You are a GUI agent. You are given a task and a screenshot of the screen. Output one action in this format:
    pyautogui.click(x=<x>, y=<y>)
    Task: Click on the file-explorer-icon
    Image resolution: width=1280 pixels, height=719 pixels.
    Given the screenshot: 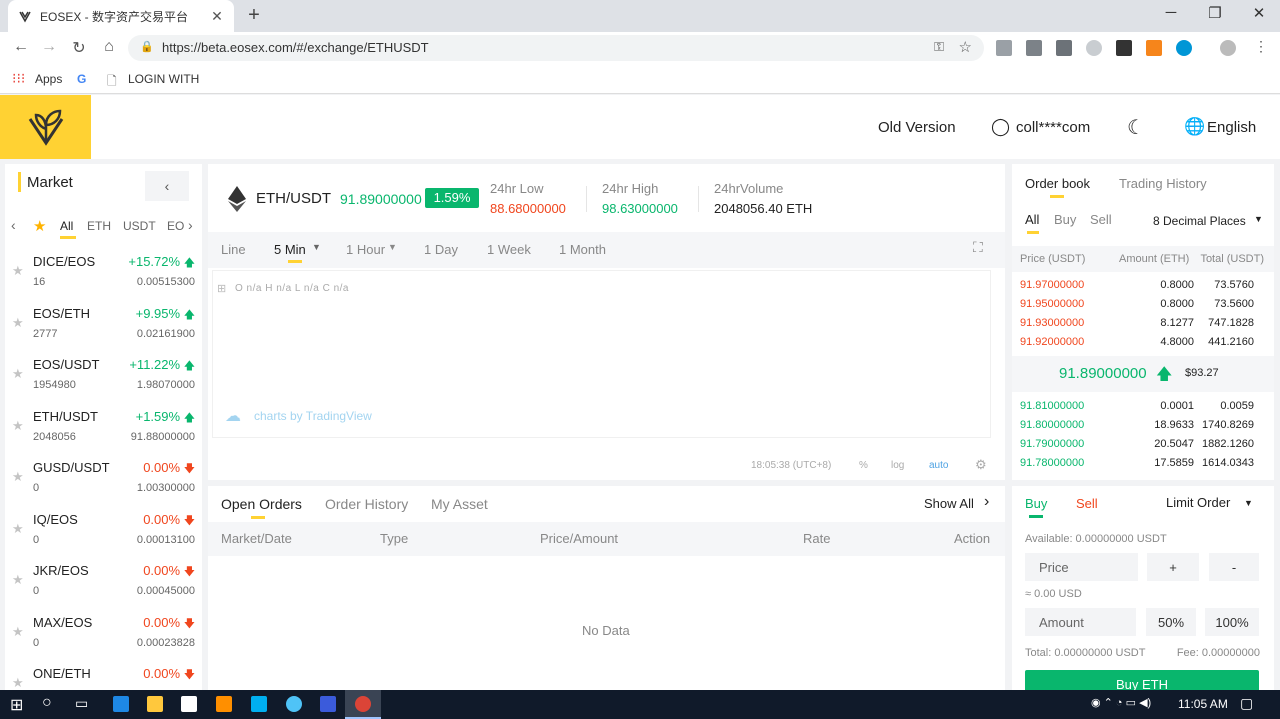 What is the action you would take?
    pyautogui.click(x=155, y=704)
    